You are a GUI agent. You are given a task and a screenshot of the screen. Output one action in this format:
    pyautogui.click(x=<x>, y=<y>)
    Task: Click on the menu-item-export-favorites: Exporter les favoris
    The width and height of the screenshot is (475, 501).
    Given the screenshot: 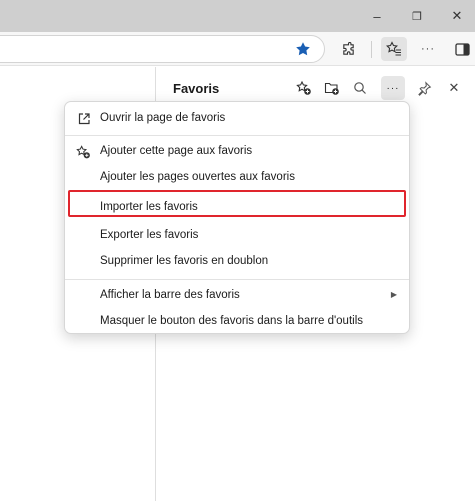 What is the action you would take?
    pyautogui.click(x=237, y=235)
    